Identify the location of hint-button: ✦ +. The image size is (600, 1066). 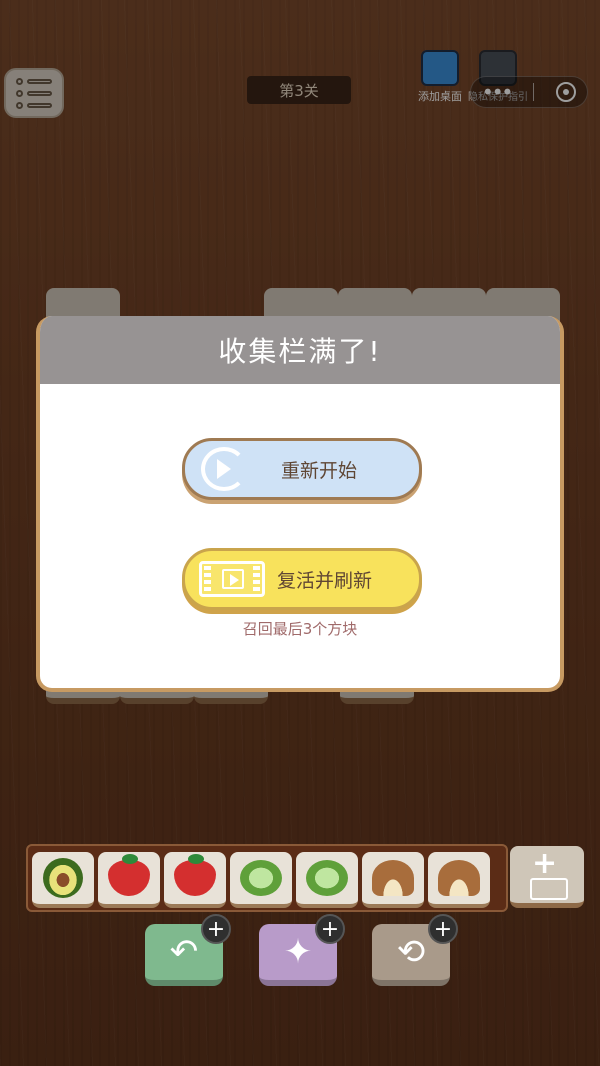
(302, 950).